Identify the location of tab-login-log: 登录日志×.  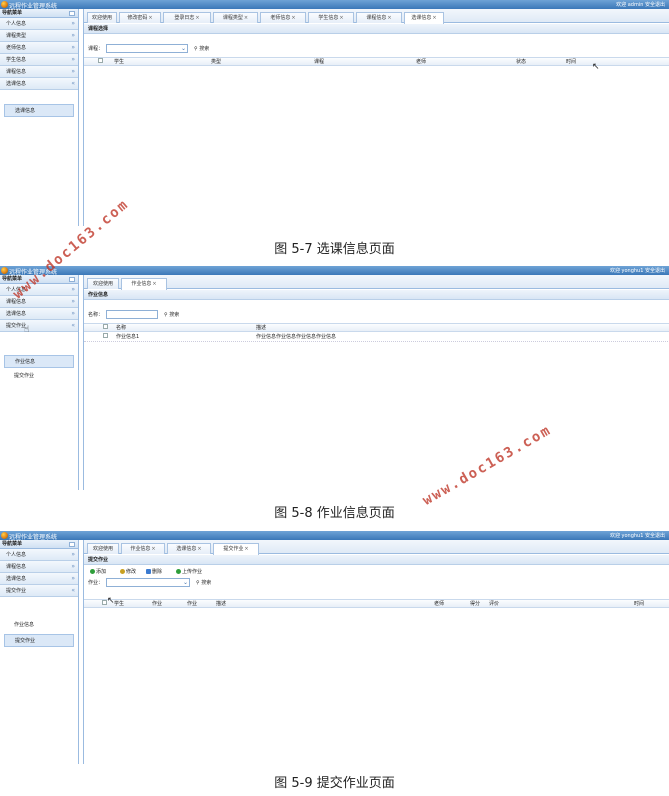
(187, 17).